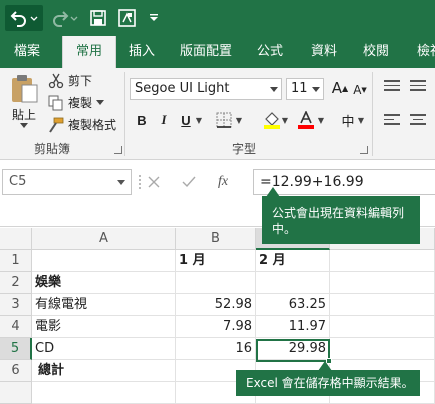 The image size is (435, 404). I want to click on result-callout: Excel 會在儲存格中顯示結果。, so click(328, 378).